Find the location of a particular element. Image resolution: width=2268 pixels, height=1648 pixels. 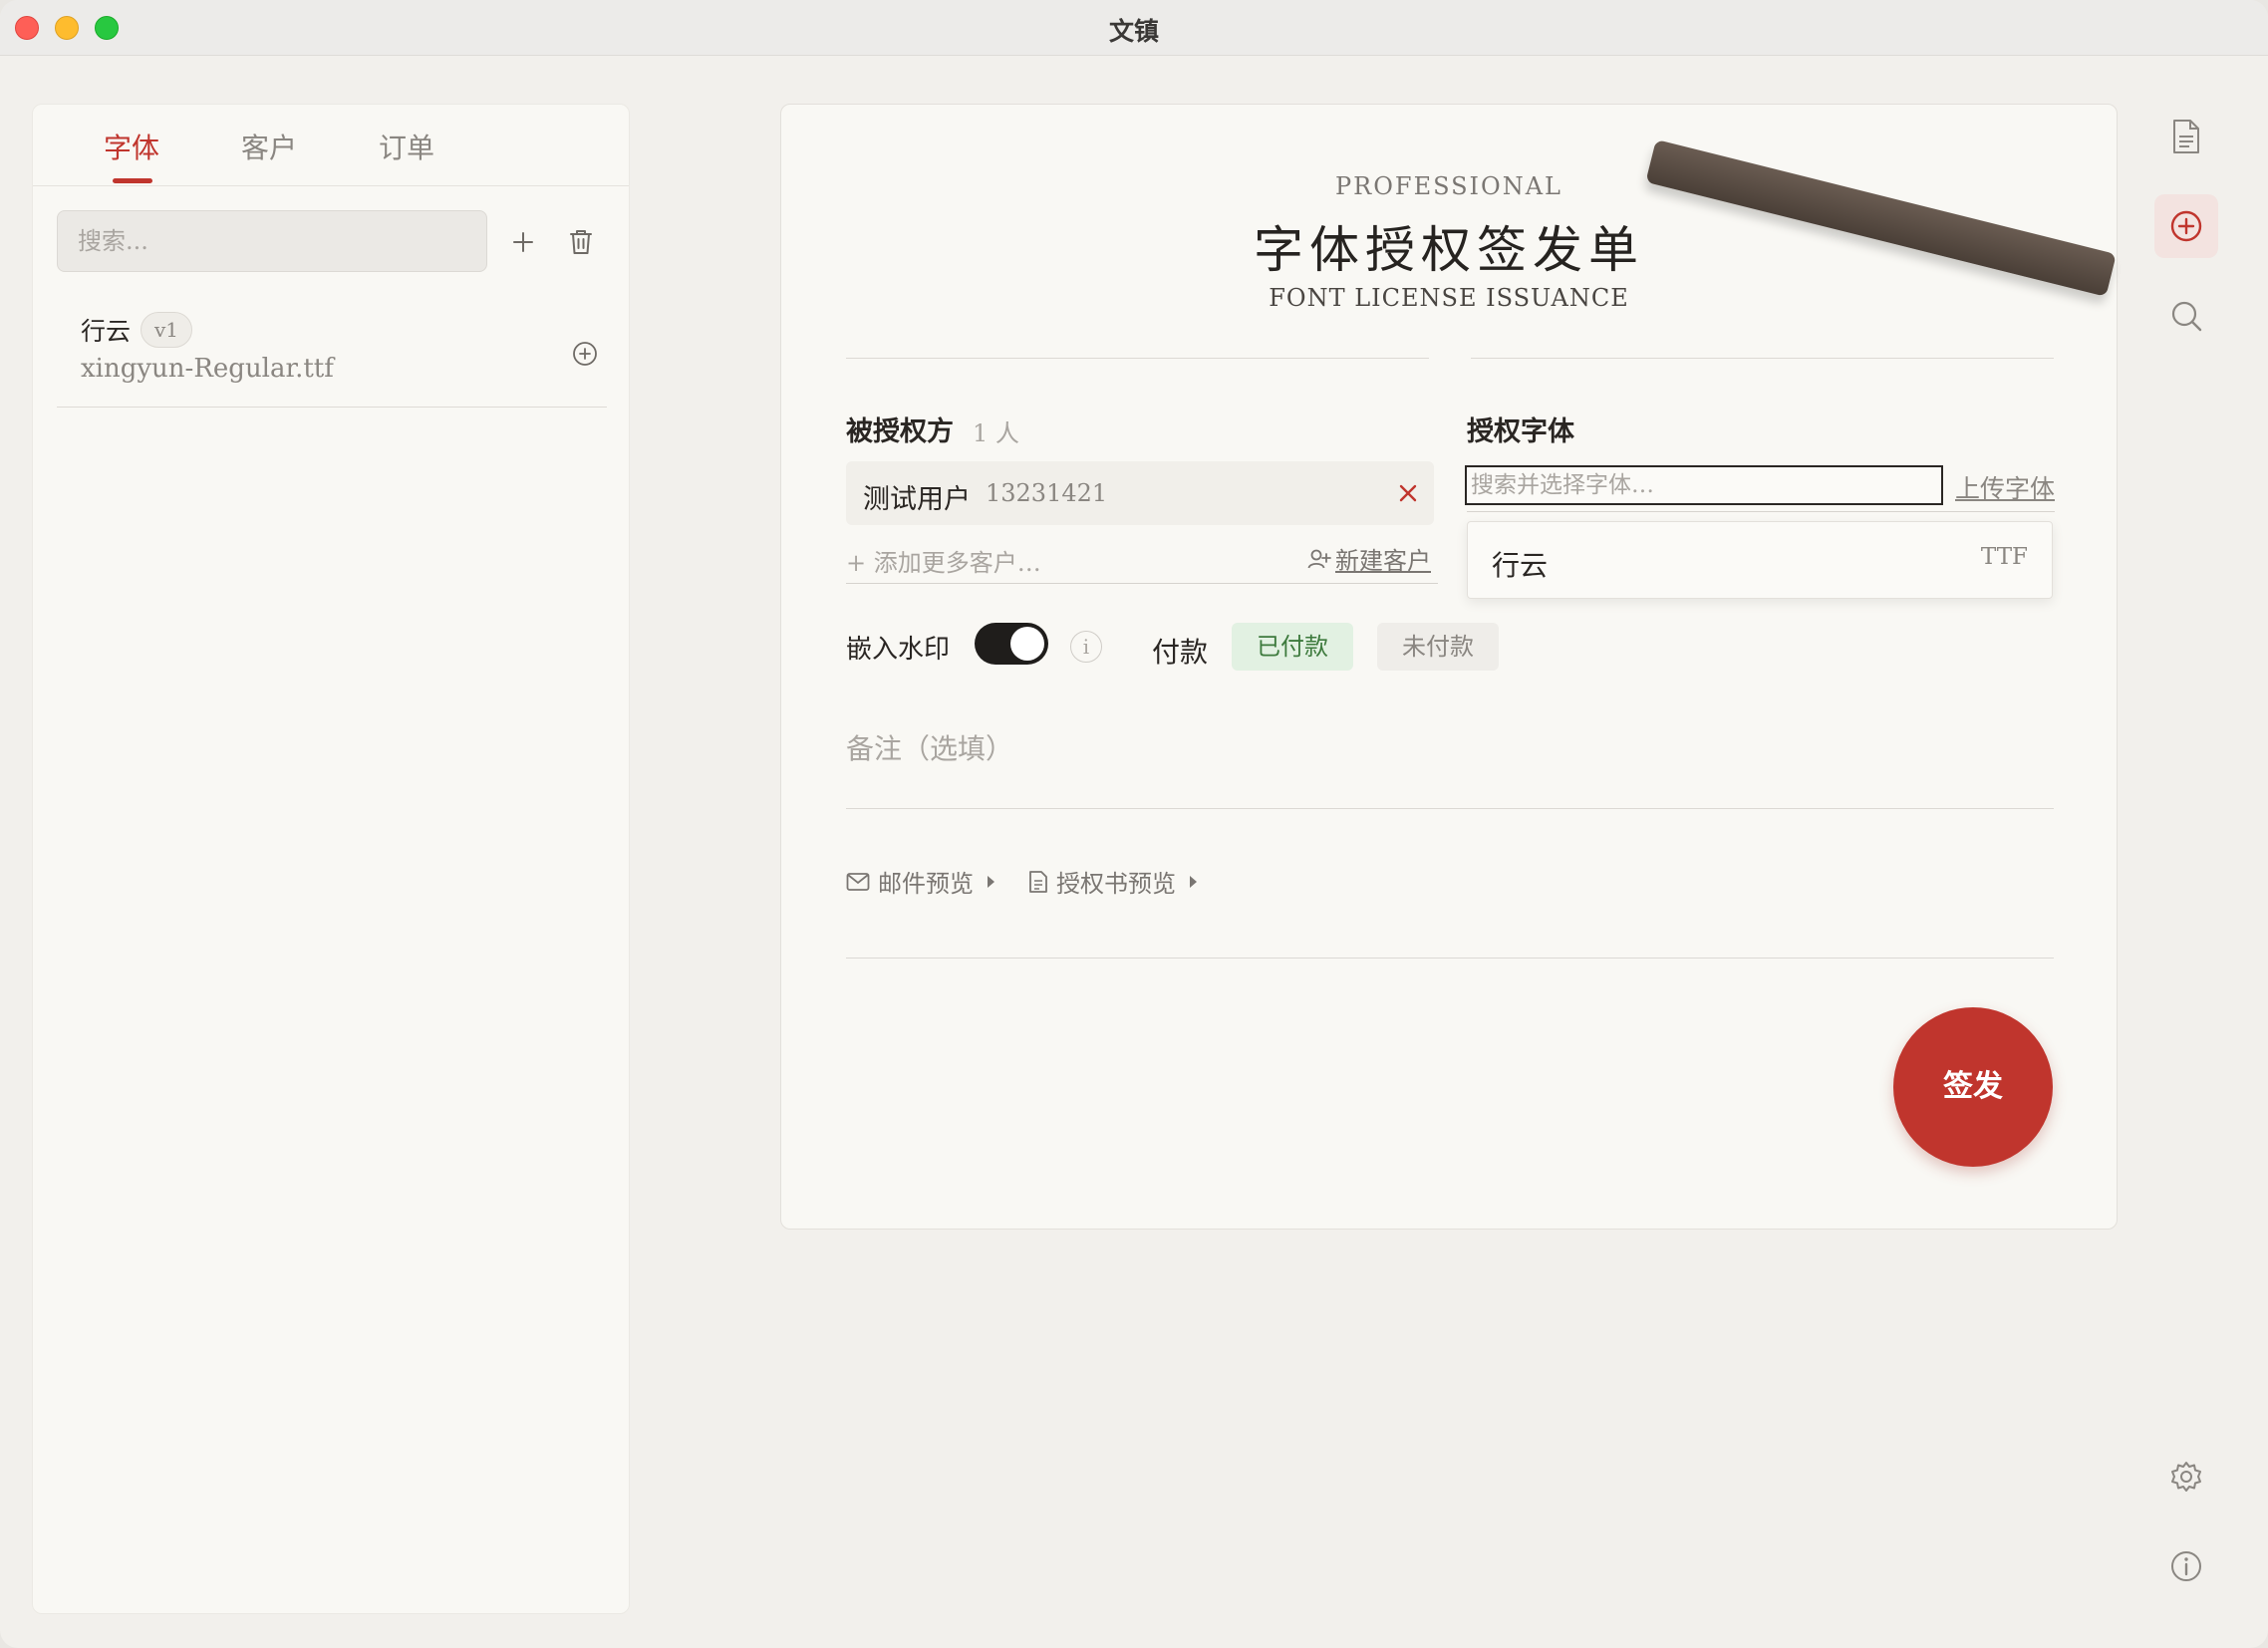

card-eyebrow: PROFESSIONAL is located at coordinates (1449, 186).